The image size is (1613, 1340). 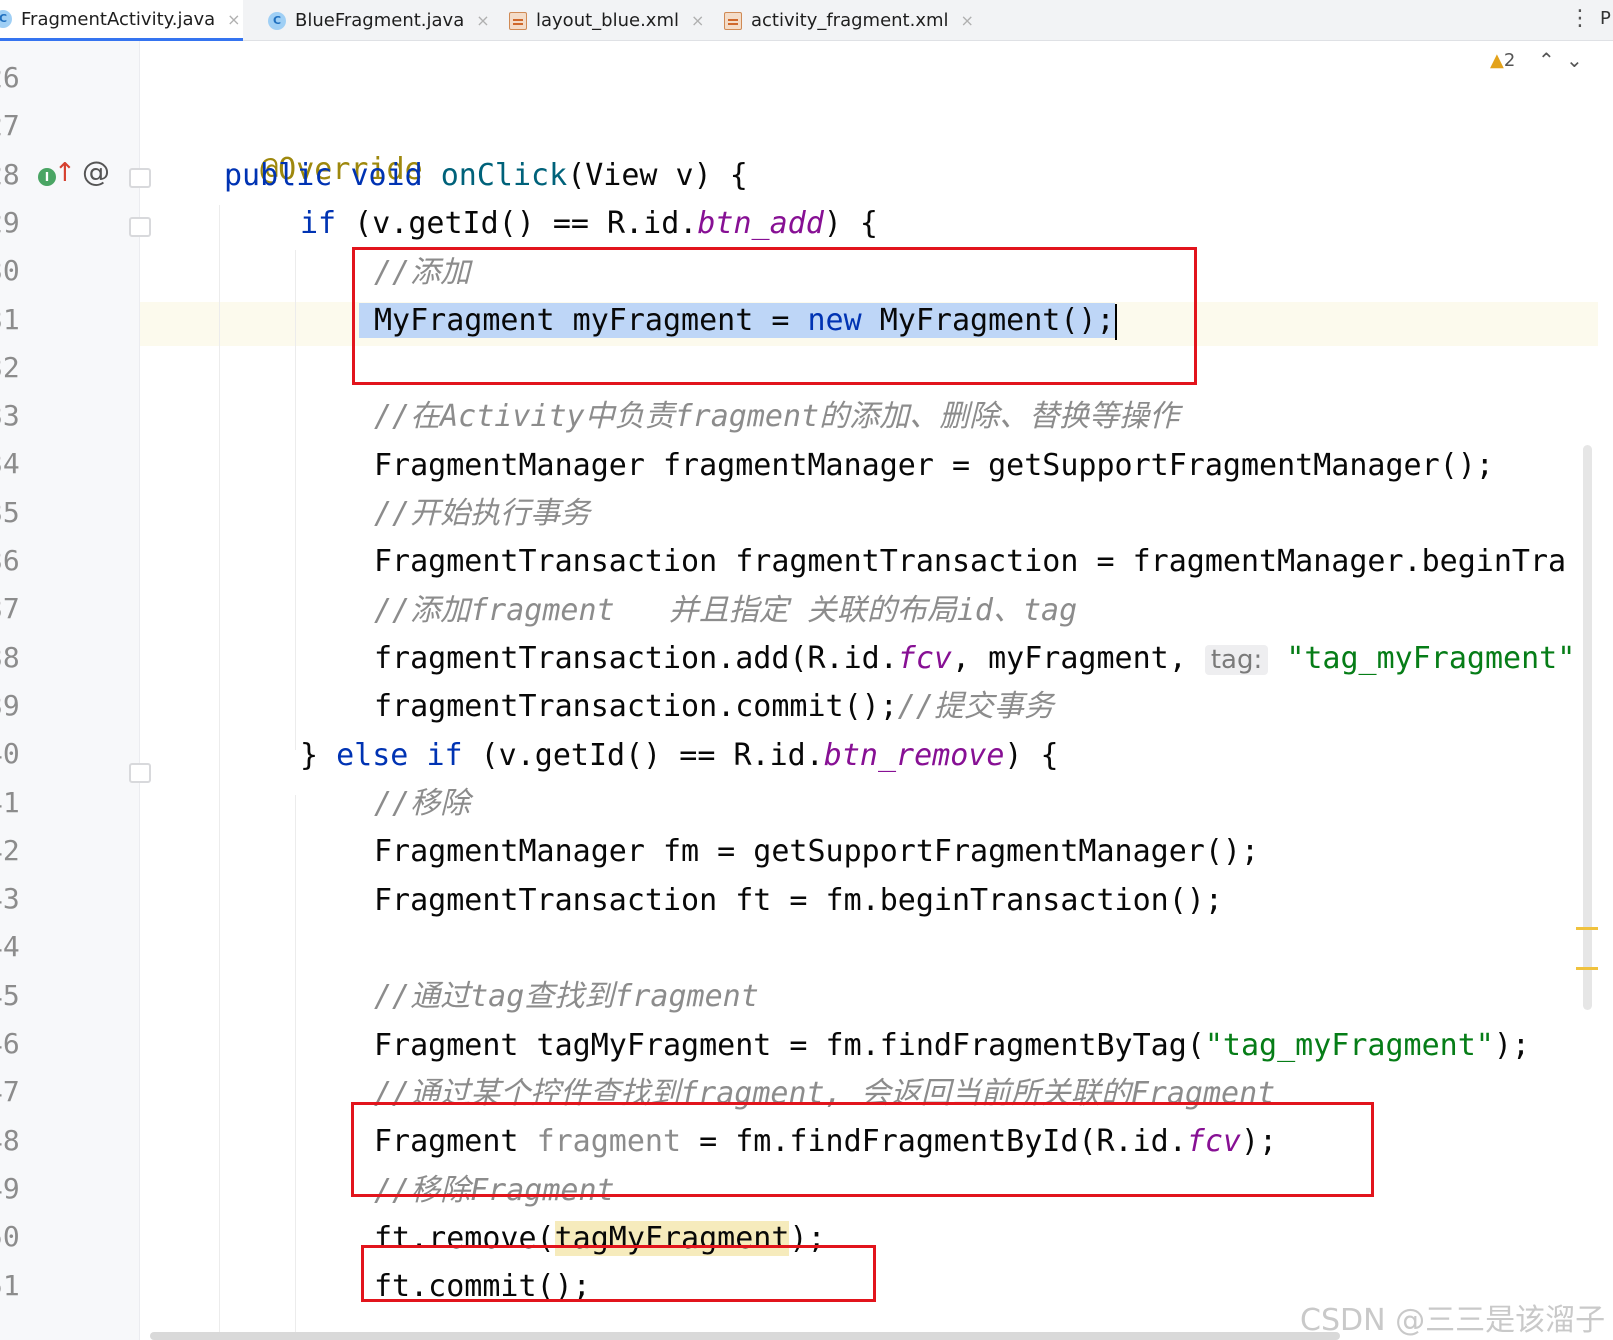 I want to click on warning-icon: ▲, so click(x=1497, y=60).